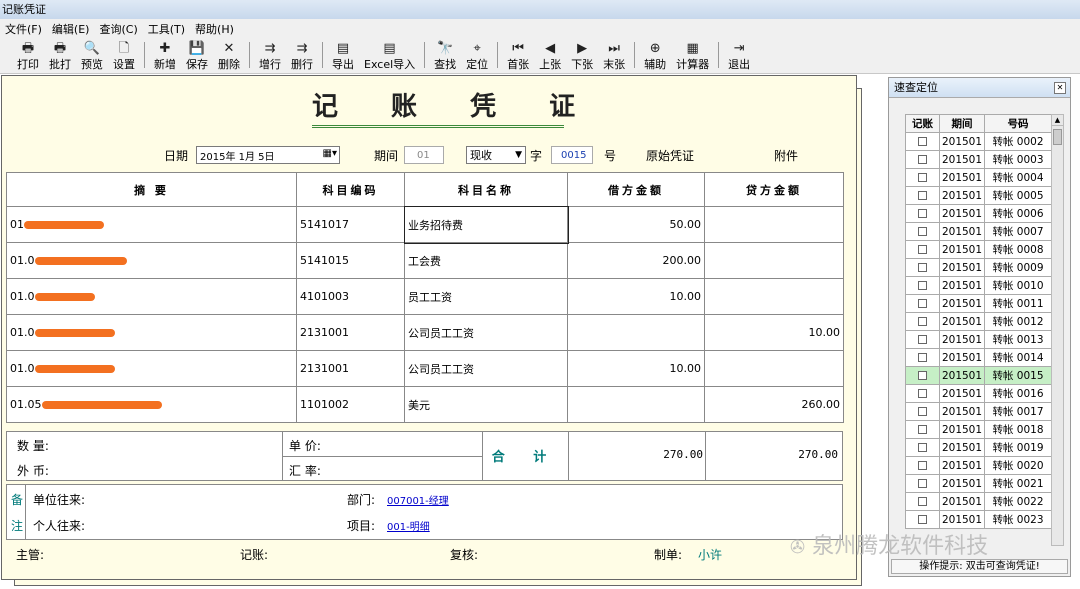 The image size is (1080, 589). Describe the element at coordinates (486, 296) in the screenshot. I see `account-name-cell: 员工工资` at that location.